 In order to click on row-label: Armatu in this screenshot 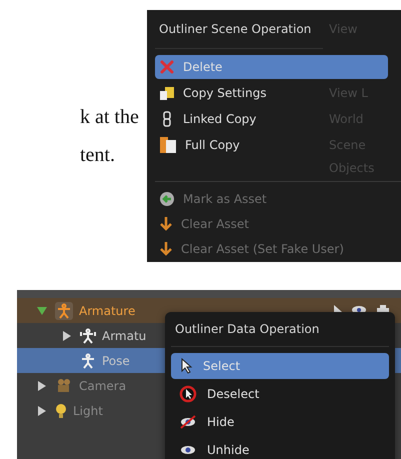, I will do `click(124, 335)`.